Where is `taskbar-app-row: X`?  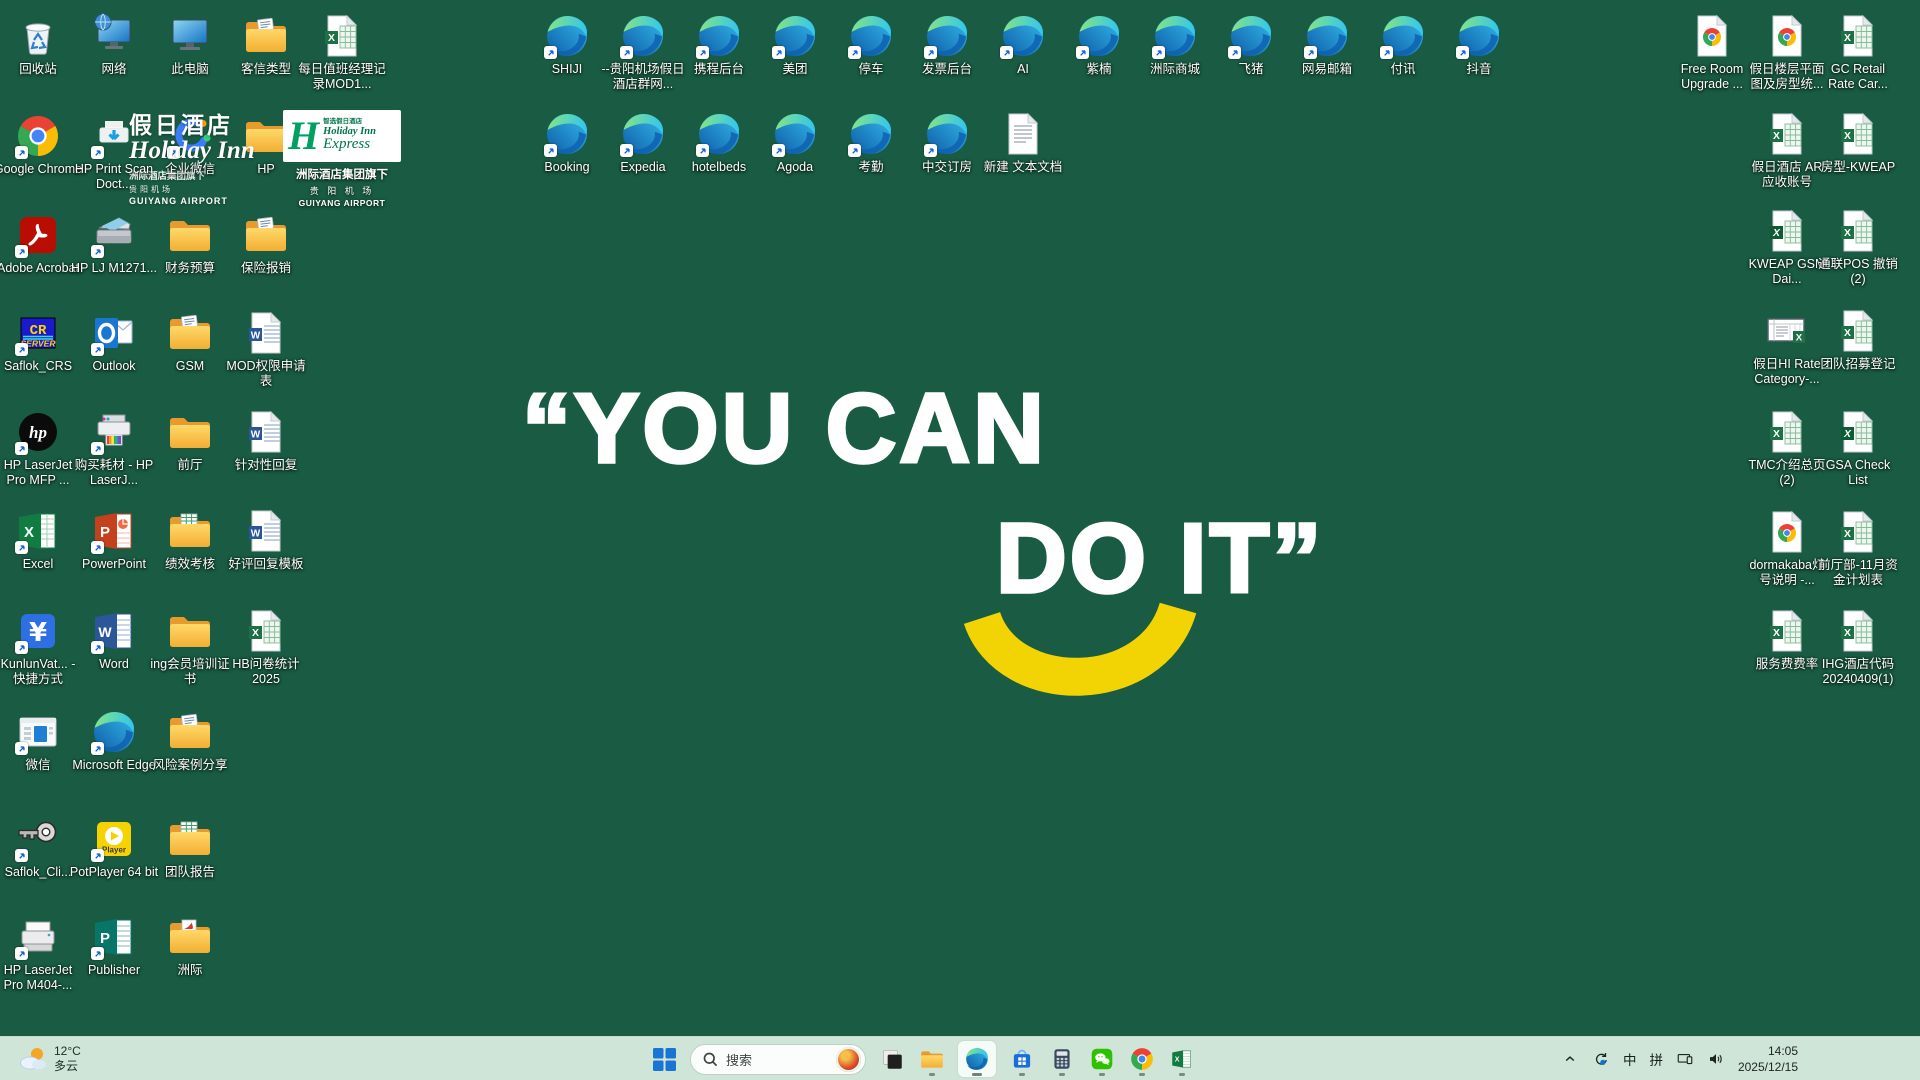
taskbar-app-row: X is located at coordinates (1037, 1059).